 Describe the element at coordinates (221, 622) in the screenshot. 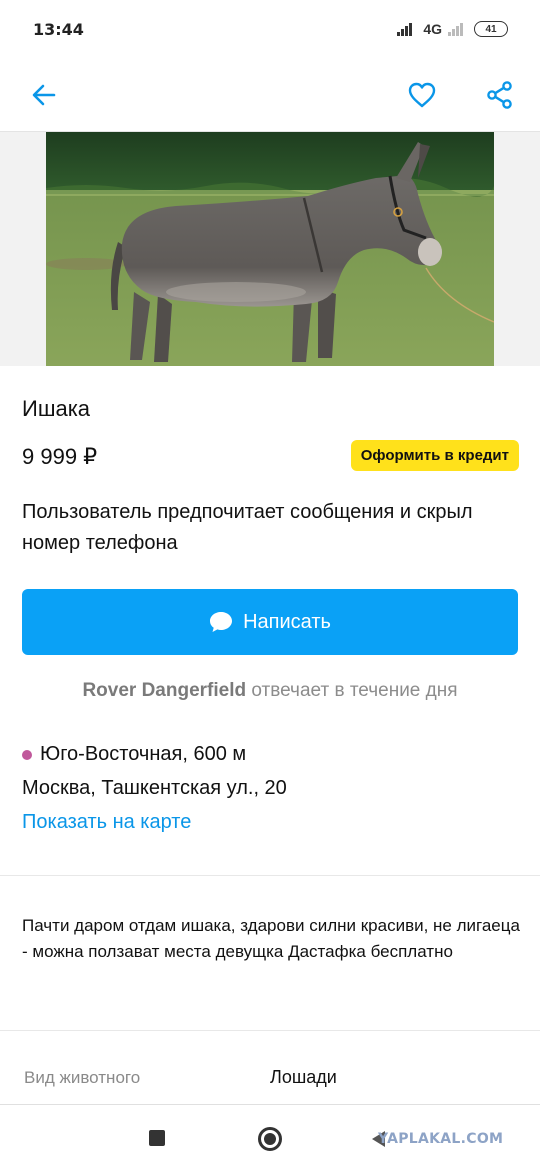

I see `chat-bubble-icon` at that location.